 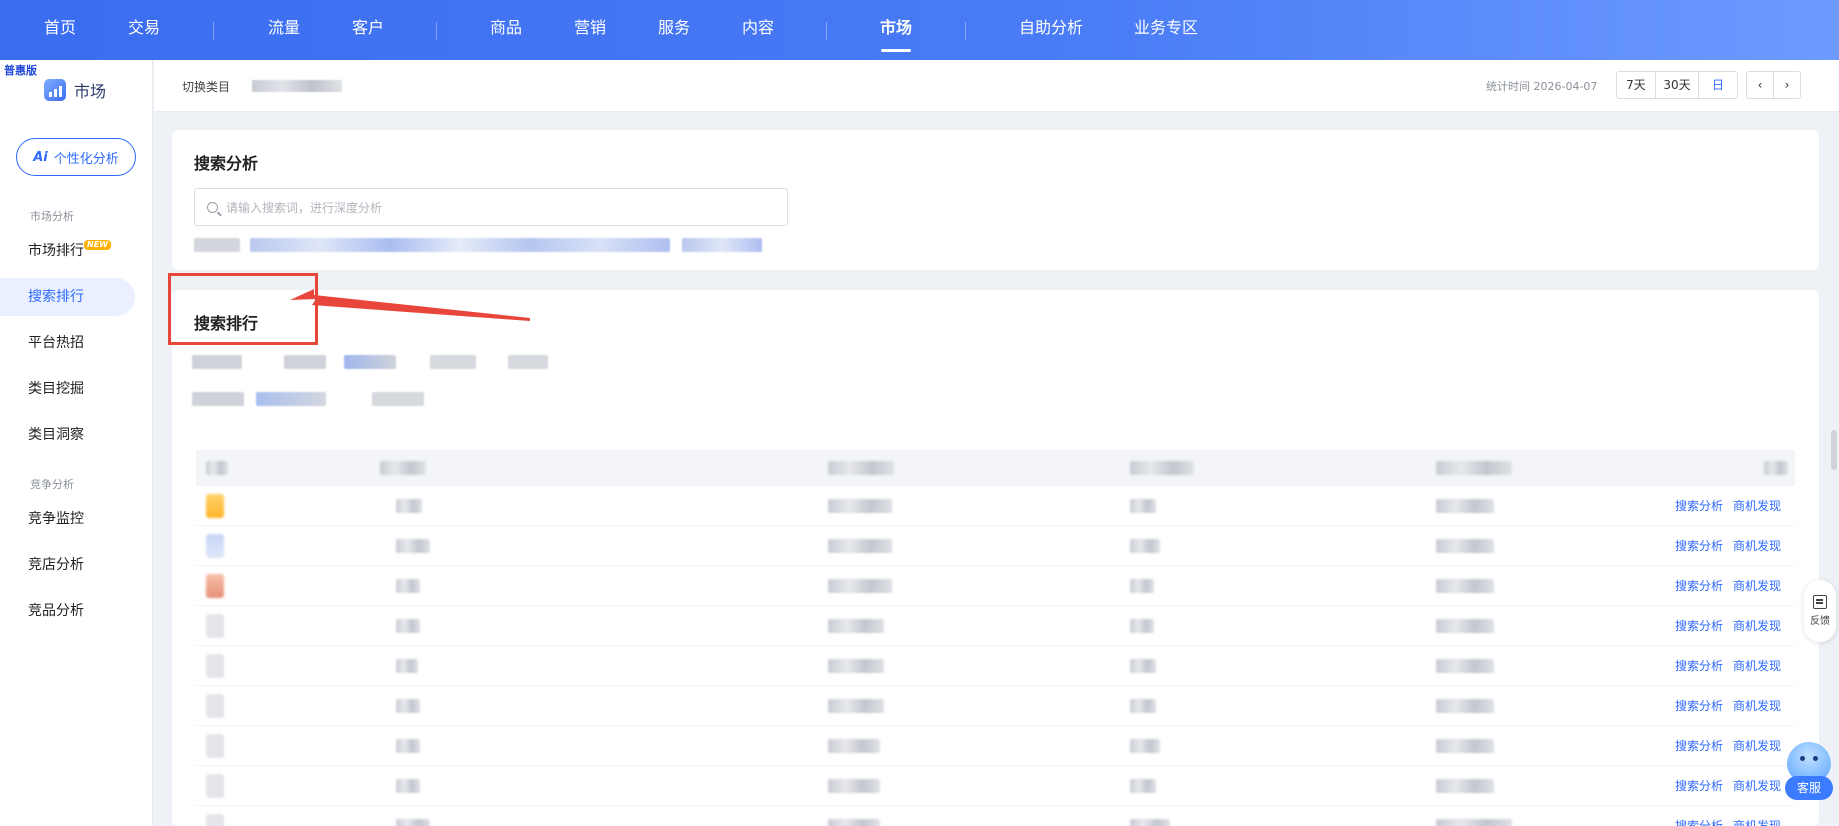 What do you see at coordinates (1820, 611) in the screenshot?
I see `feedback-button: 反馈` at bounding box center [1820, 611].